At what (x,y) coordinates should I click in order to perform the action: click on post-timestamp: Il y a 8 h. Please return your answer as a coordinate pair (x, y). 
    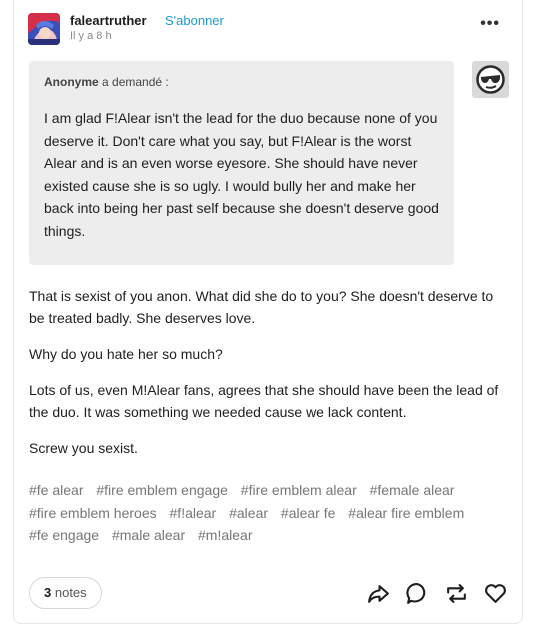
    Looking at the image, I should click on (91, 36).